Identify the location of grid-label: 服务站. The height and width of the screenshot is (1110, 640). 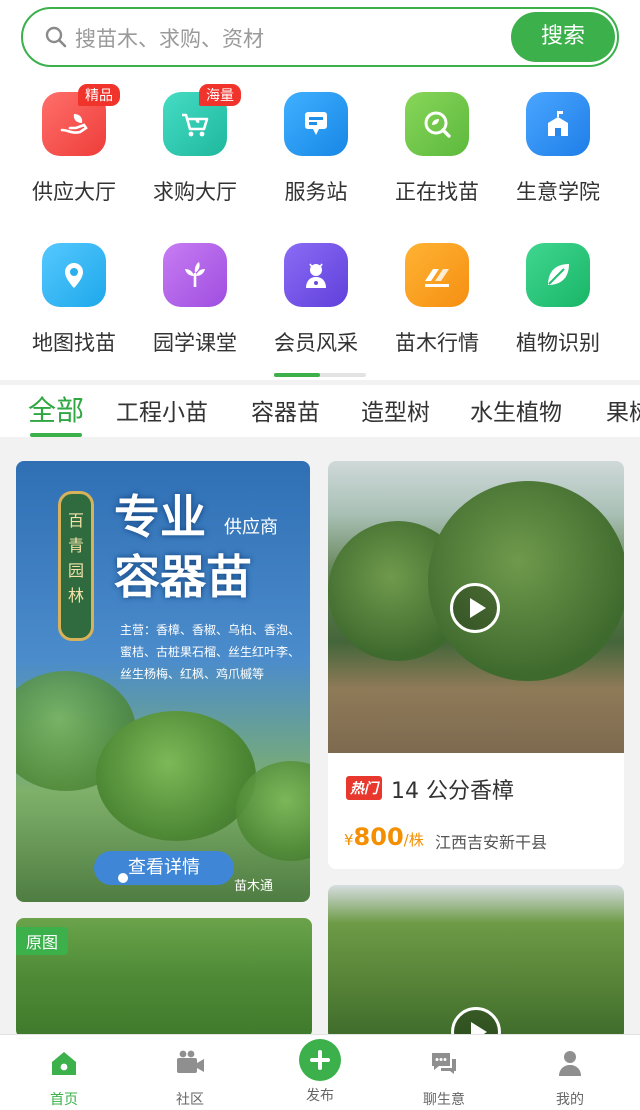
(316, 192).